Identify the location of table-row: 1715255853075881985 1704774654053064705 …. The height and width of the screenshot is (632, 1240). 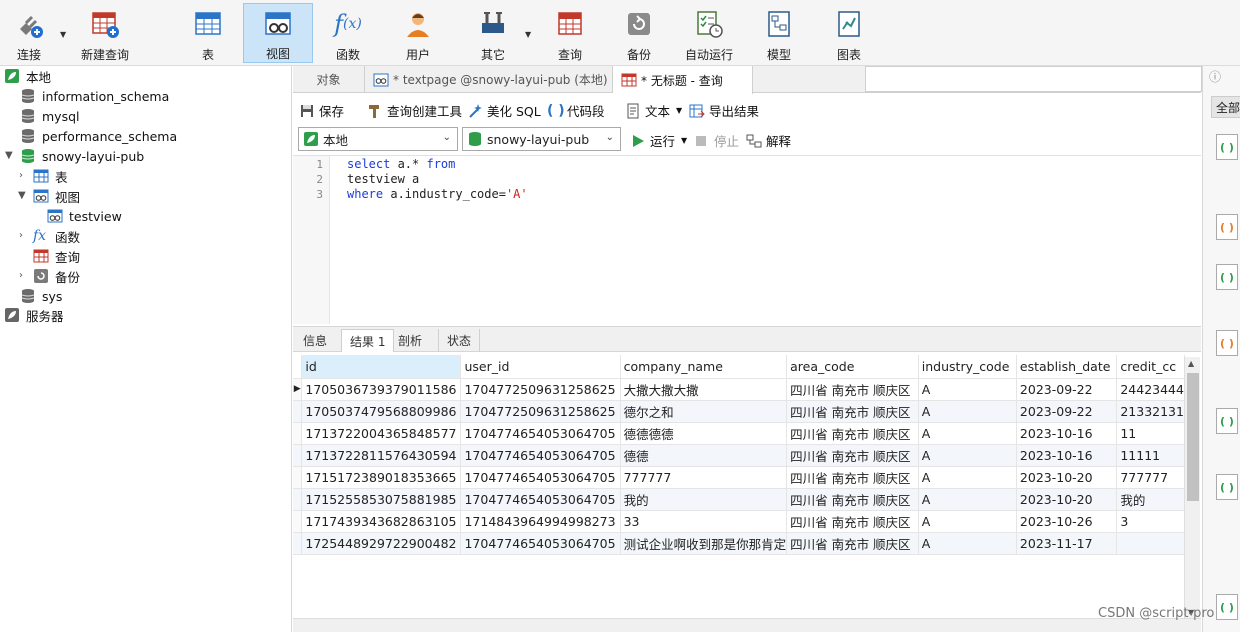
(739, 499).